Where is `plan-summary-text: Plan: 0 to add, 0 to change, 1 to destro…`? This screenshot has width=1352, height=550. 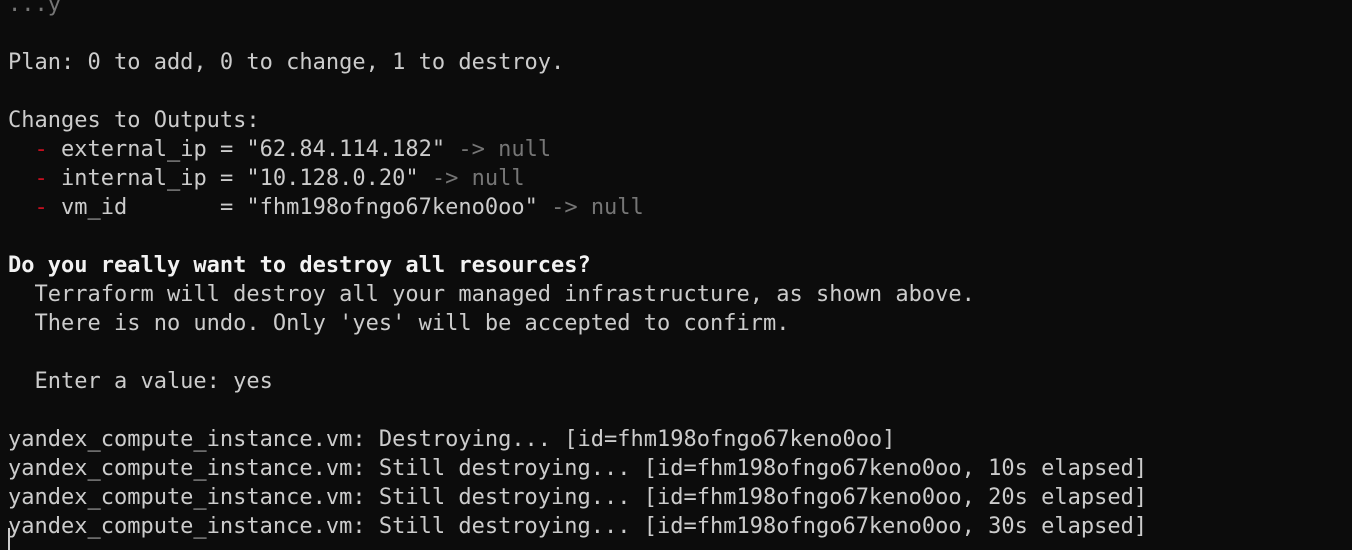 plan-summary-text: Plan: 0 to add, 0 to change, 1 to destro… is located at coordinates (286, 62).